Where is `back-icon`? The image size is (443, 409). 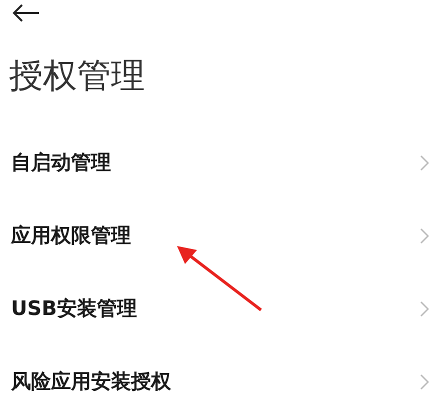 back-icon is located at coordinates (26, 13).